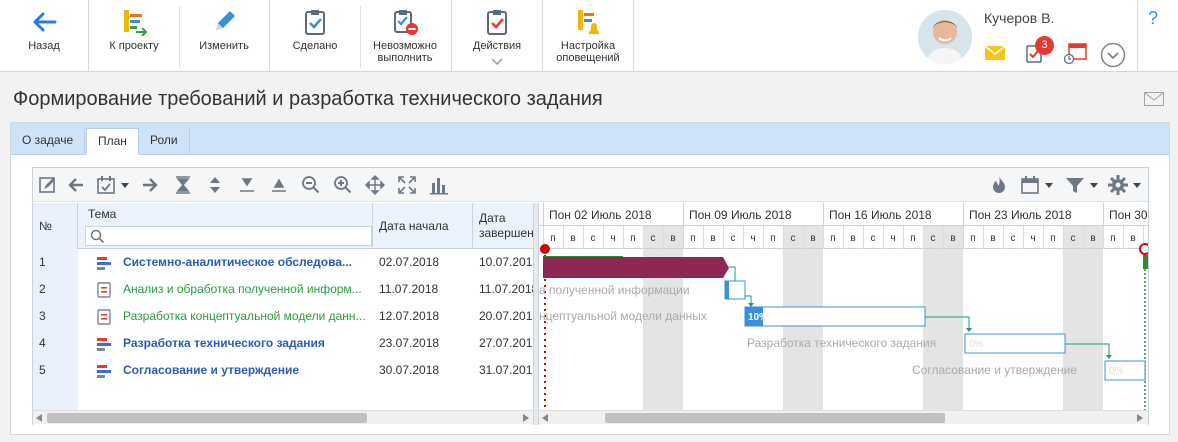 This screenshot has height=442, width=1178. I want to click on actions-label: Действия, so click(497, 46).